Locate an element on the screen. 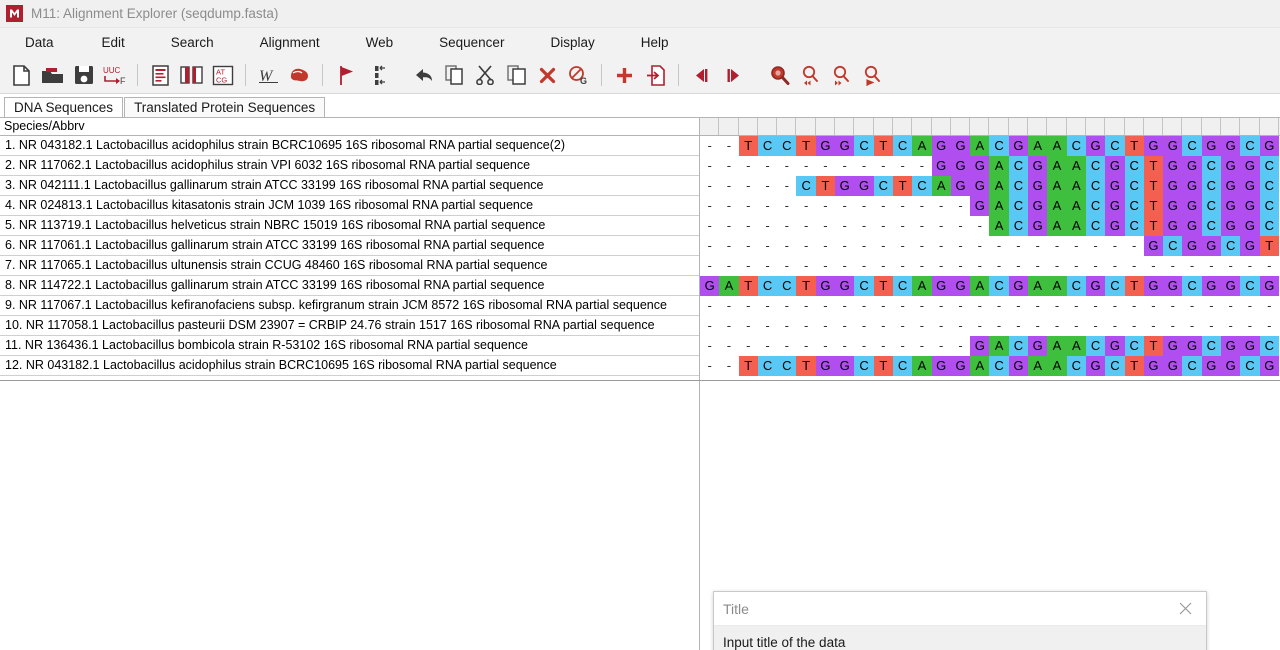  atcg-codon-icon: AT CG is located at coordinates (222, 75).